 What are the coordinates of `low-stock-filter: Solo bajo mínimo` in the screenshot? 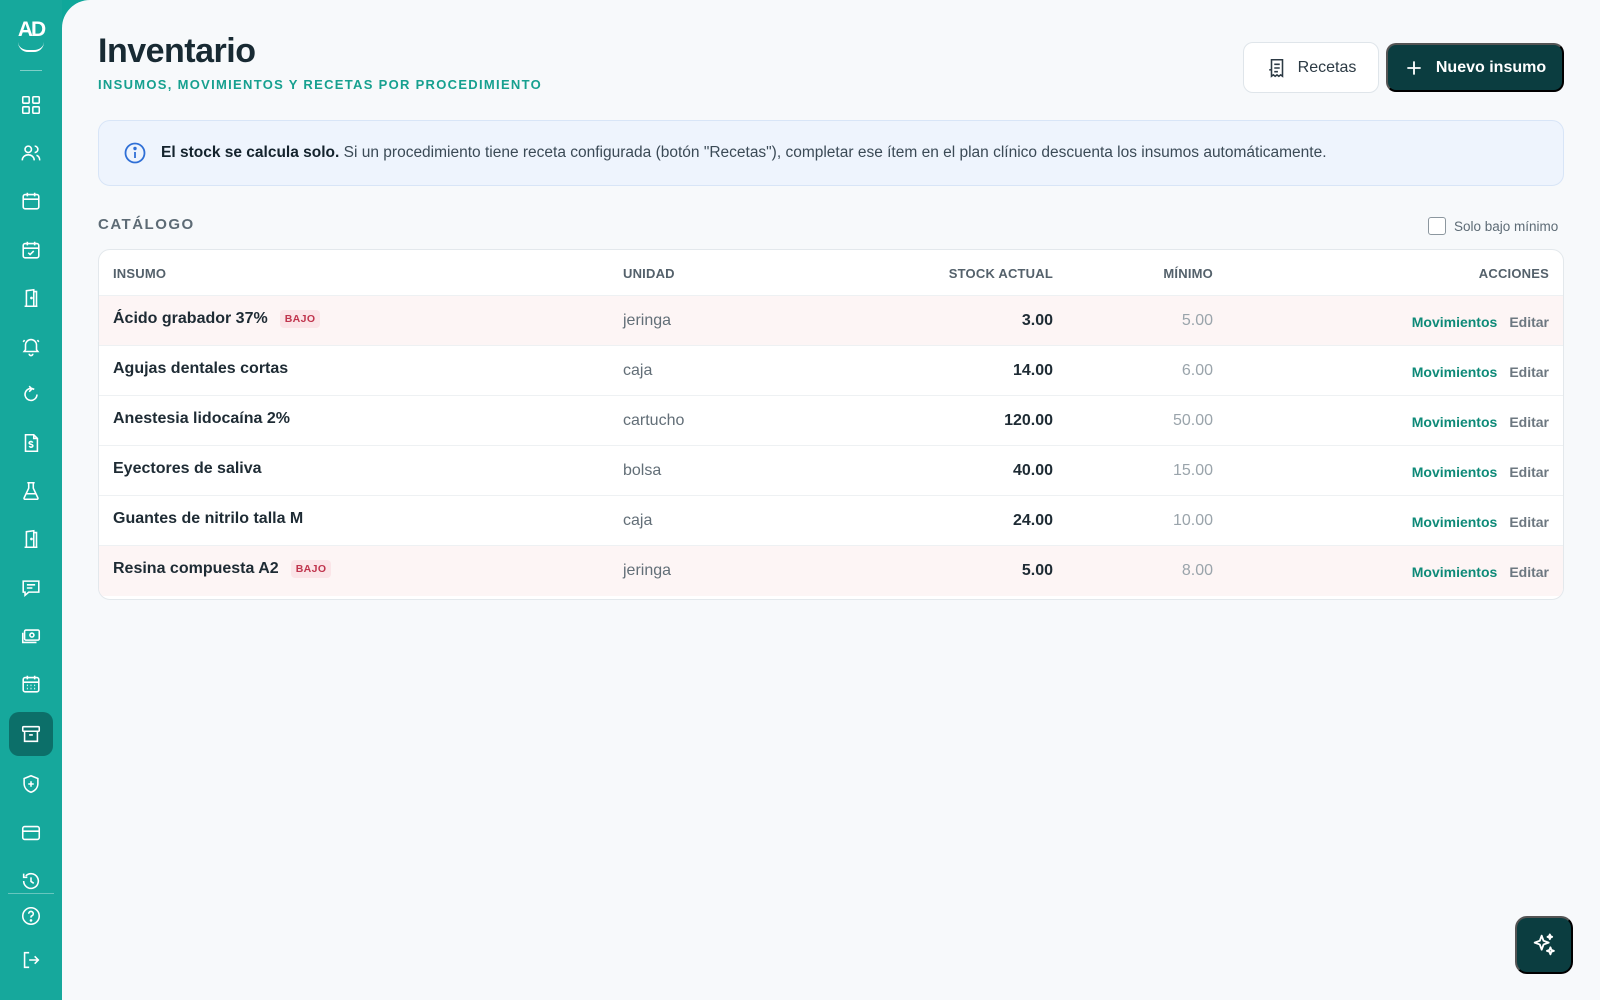 It's located at (1493, 226).